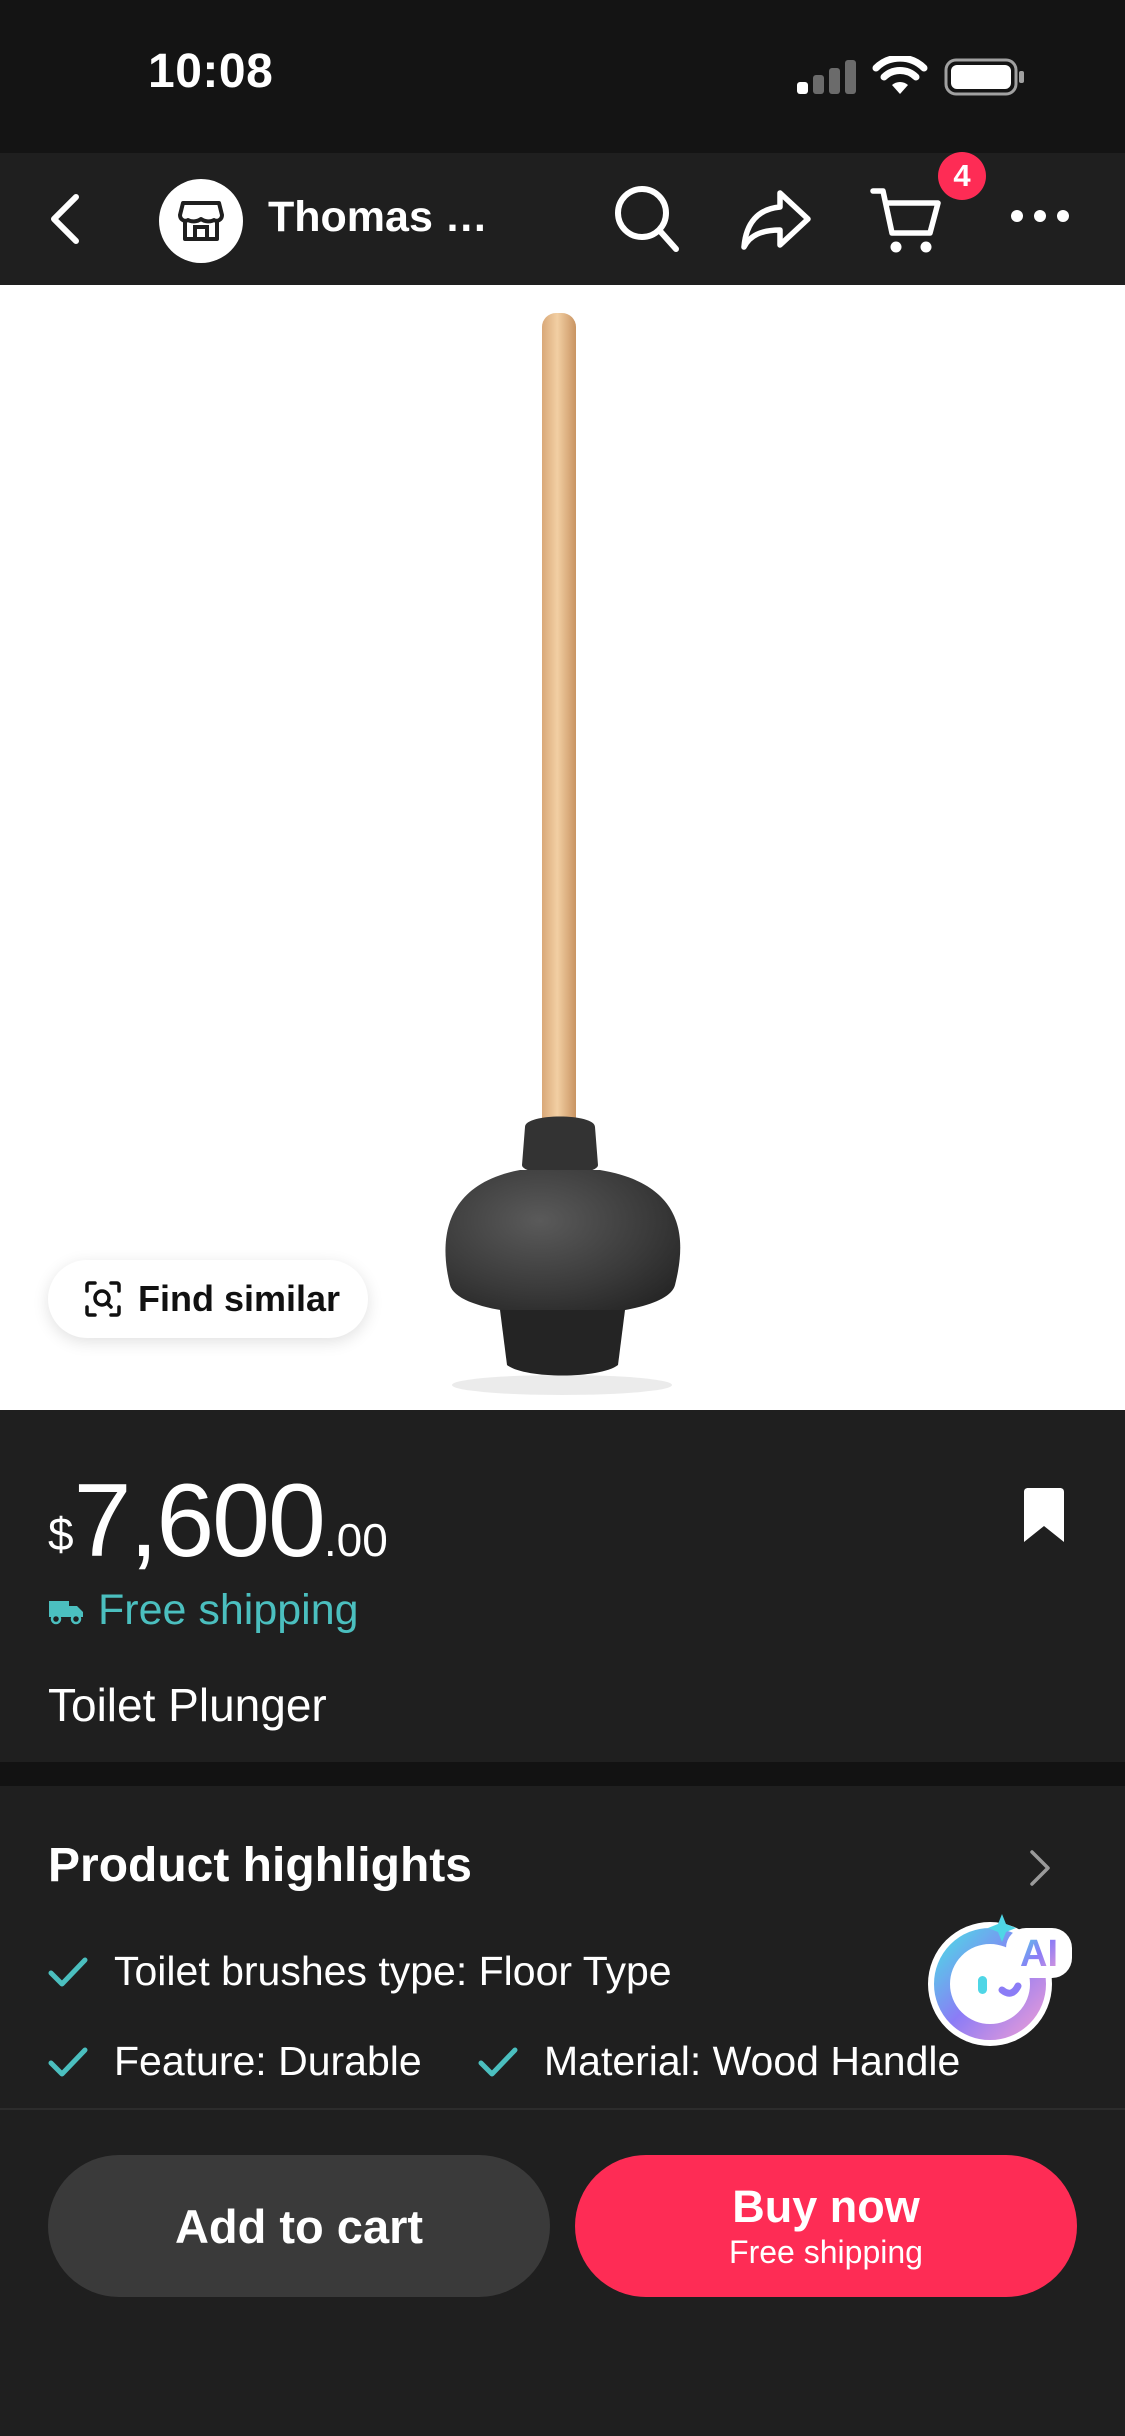 Image resolution: width=1125 pixels, height=2436 pixels. I want to click on highlight-item: Feature: Durable, so click(235, 2061).